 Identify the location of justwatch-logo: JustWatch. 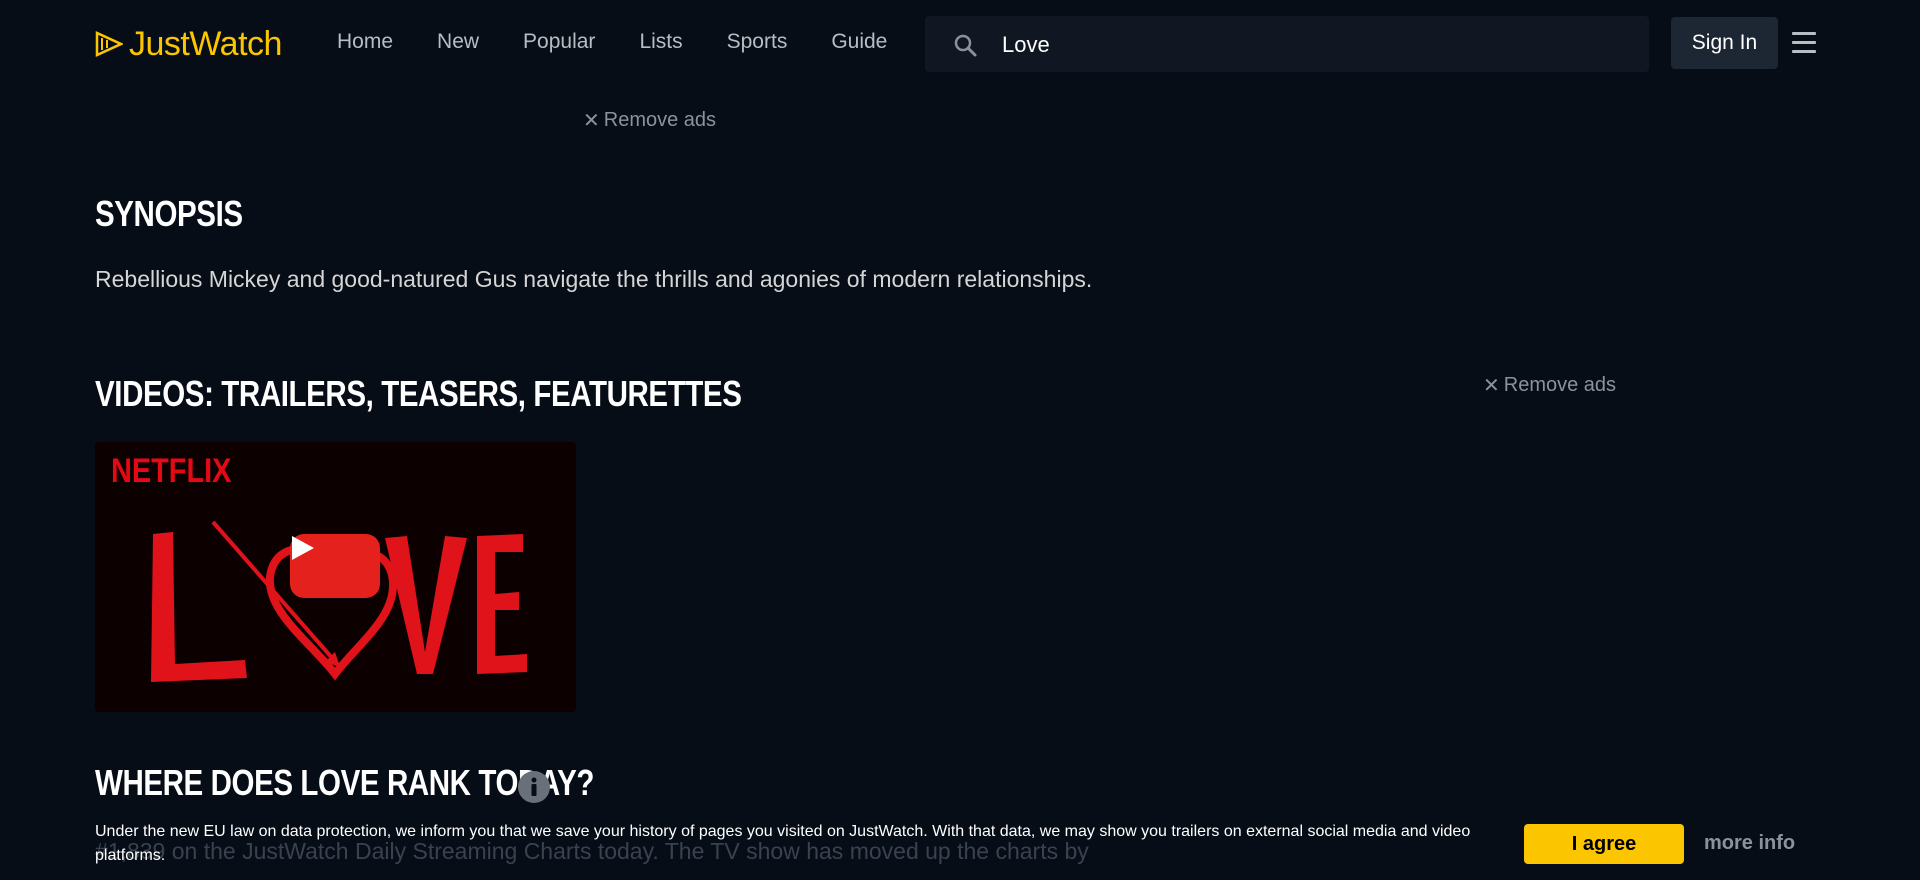
(188, 44).